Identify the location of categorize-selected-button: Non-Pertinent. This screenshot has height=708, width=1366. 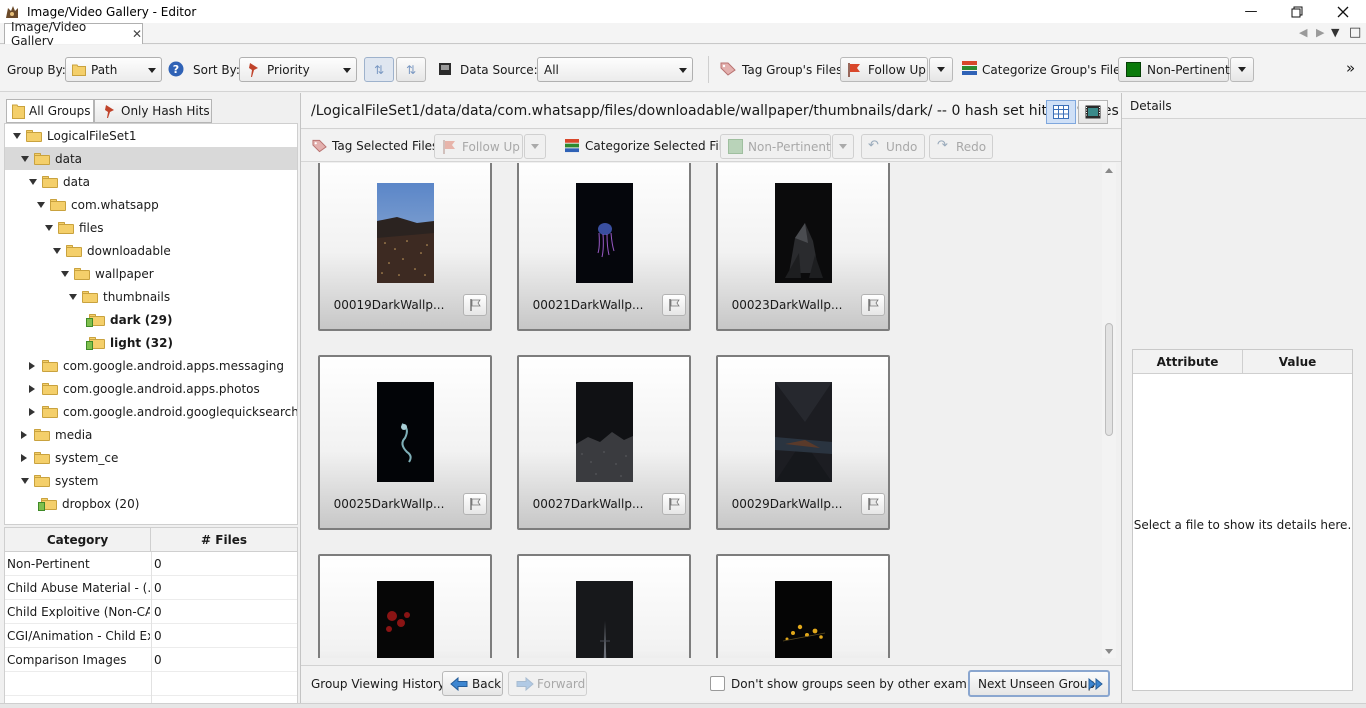
(775, 146).